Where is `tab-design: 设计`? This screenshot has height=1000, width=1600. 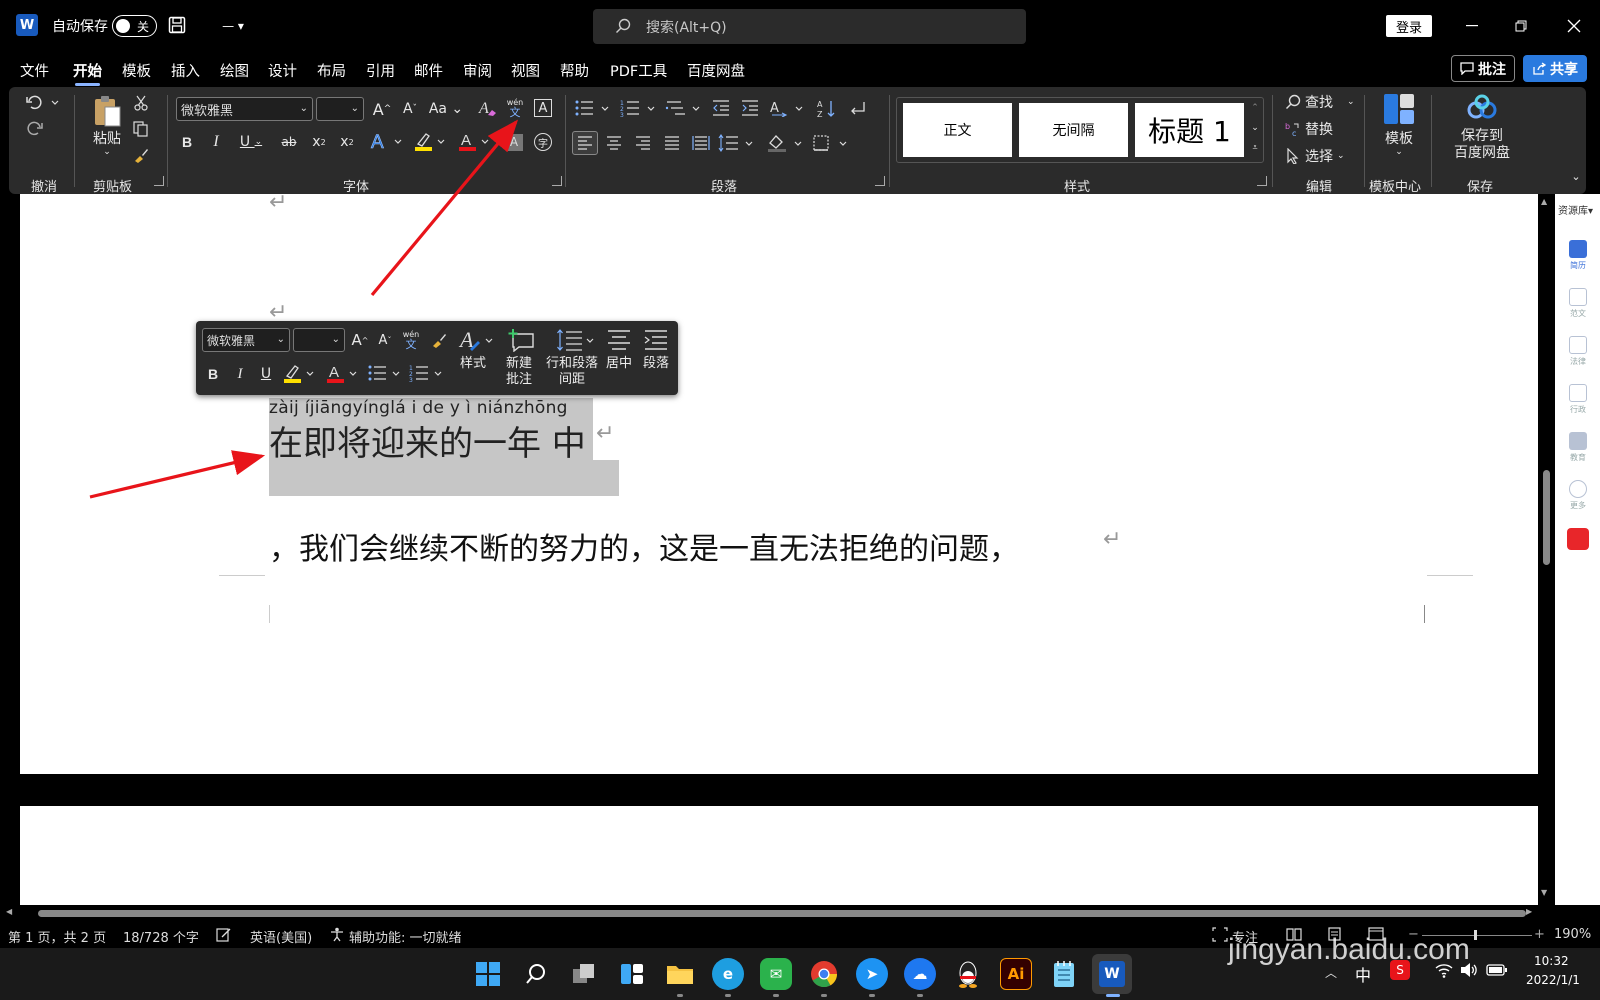
tab-design: 设计 is located at coordinates (282, 70).